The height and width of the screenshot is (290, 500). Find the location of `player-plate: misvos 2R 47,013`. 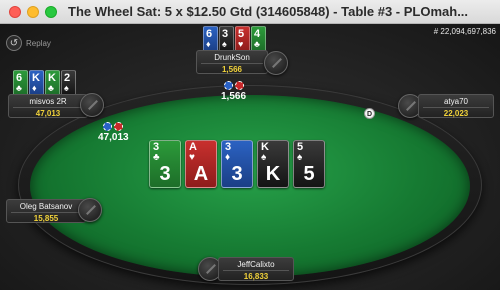

player-plate: misvos 2R 47,013 is located at coordinates (48, 106).